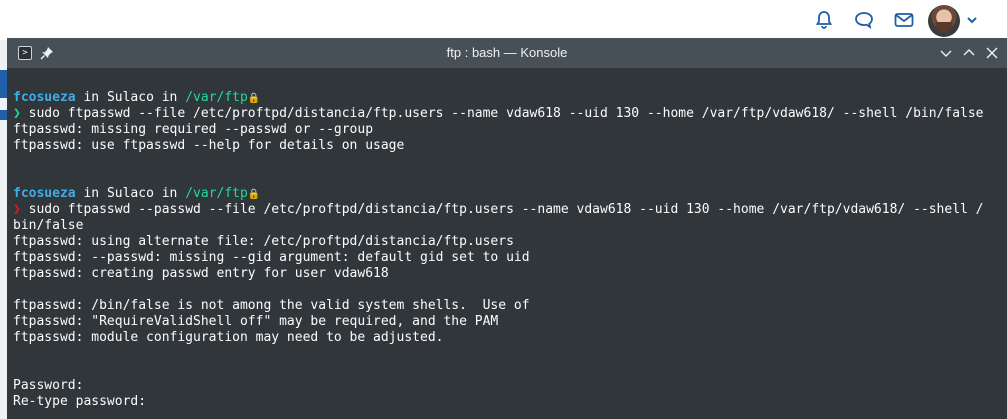  I want to click on bell-icon, so click(824, 20).